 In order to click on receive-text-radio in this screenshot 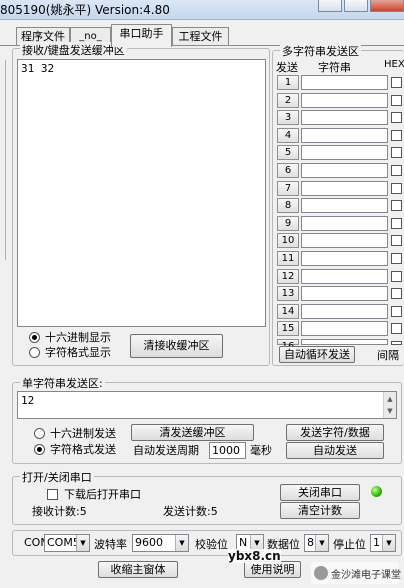, I will do `click(34, 352)`.